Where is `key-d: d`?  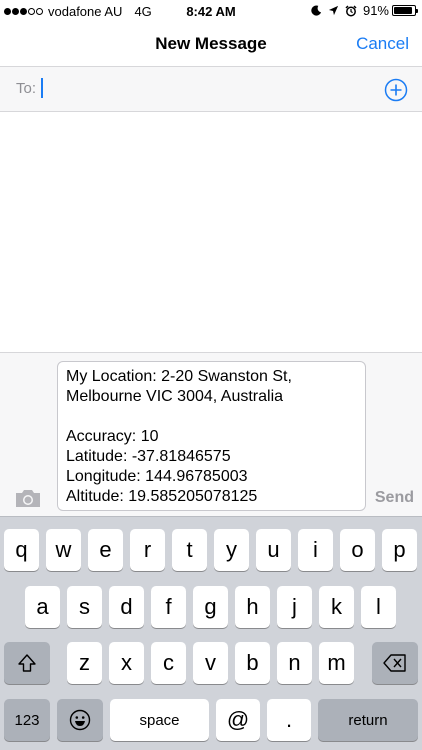
key-d: d is located at coordinates (126, 607).